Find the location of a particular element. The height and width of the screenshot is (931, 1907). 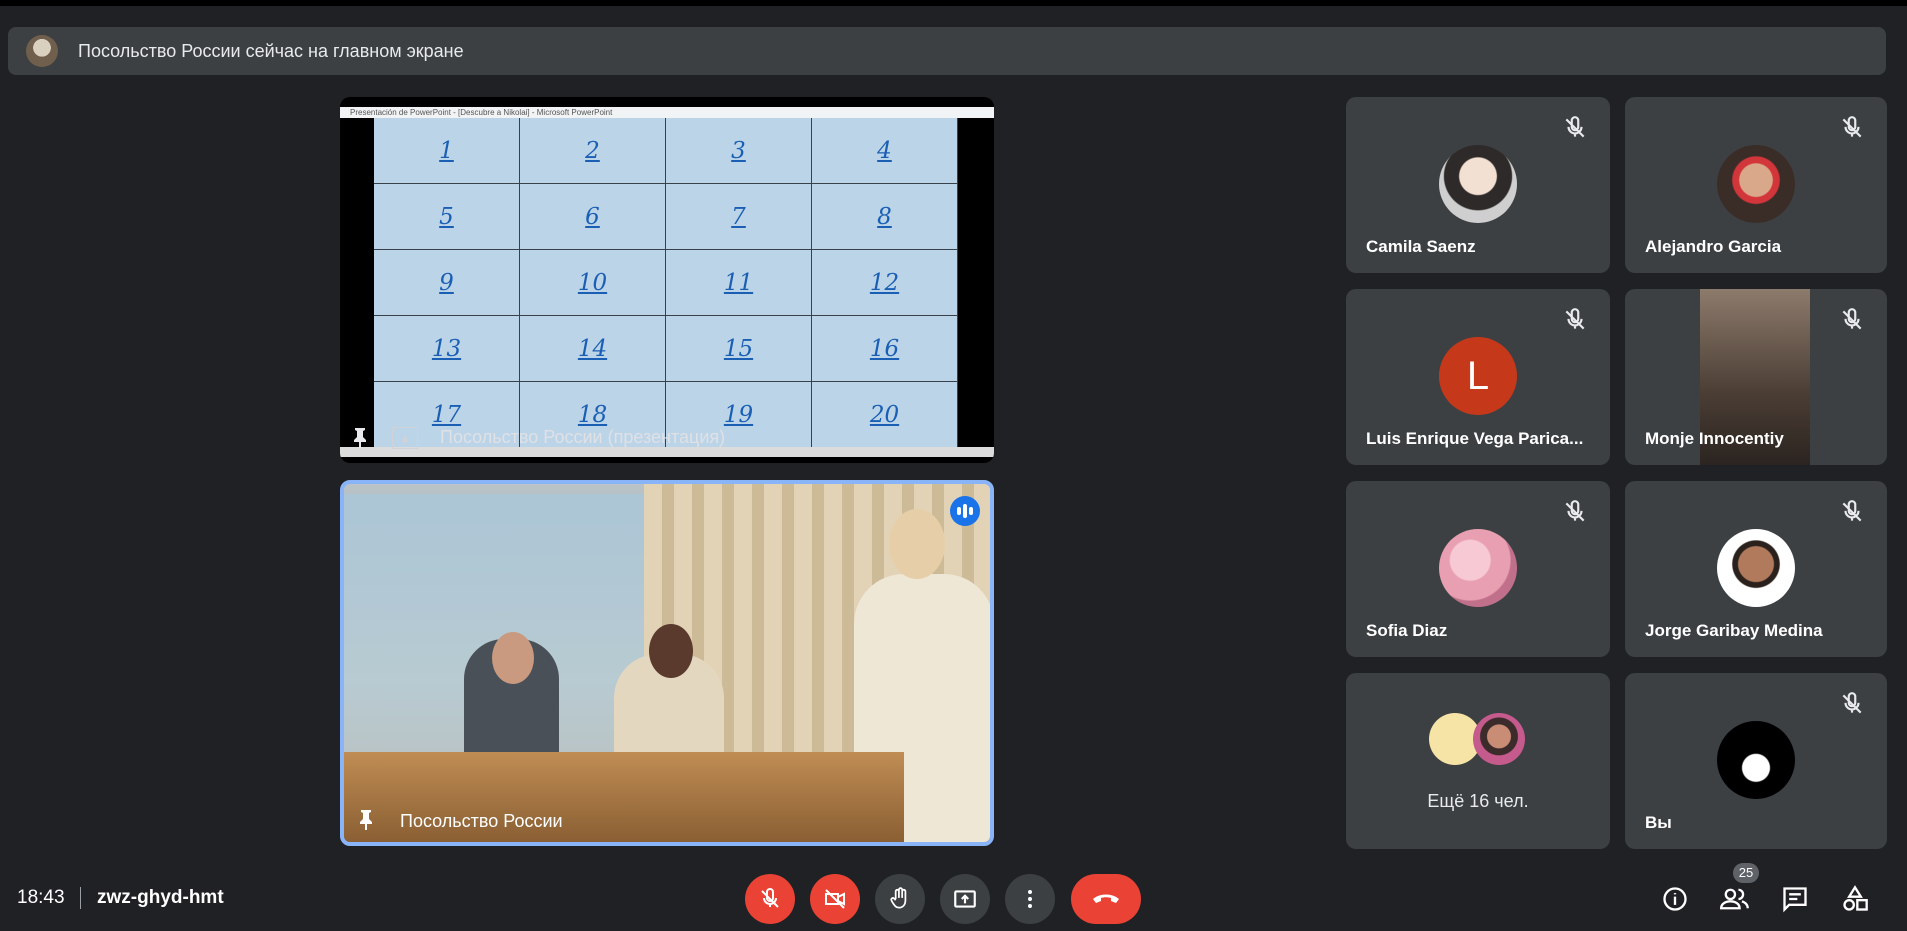

self-tile: Вы is located at coordinates (1756, 761).